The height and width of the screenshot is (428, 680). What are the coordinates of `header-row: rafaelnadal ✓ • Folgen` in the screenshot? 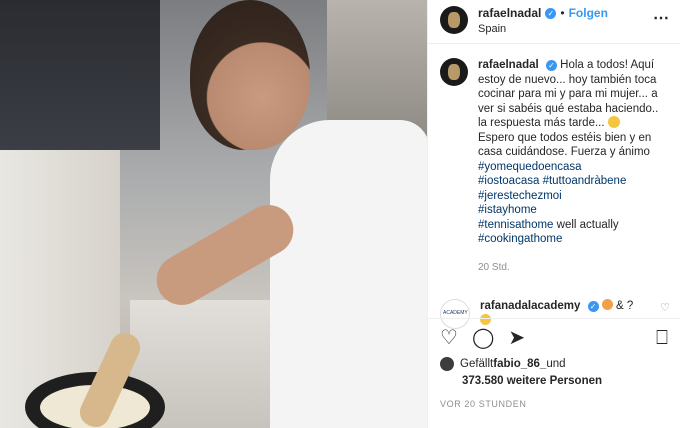 It's located at (565, 13).